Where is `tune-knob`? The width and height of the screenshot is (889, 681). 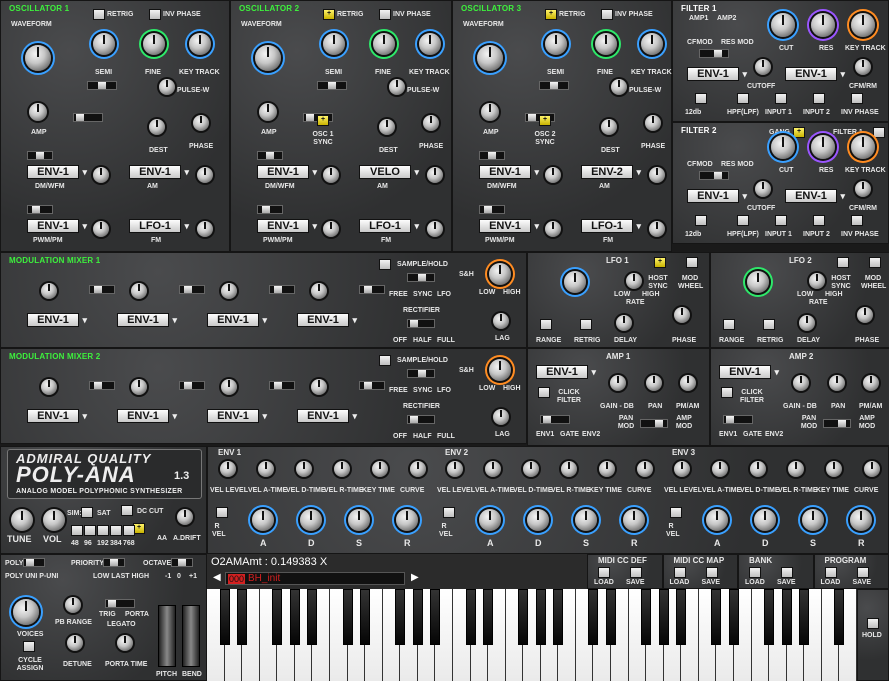
tune-knob is located at coordinates (22, 520).